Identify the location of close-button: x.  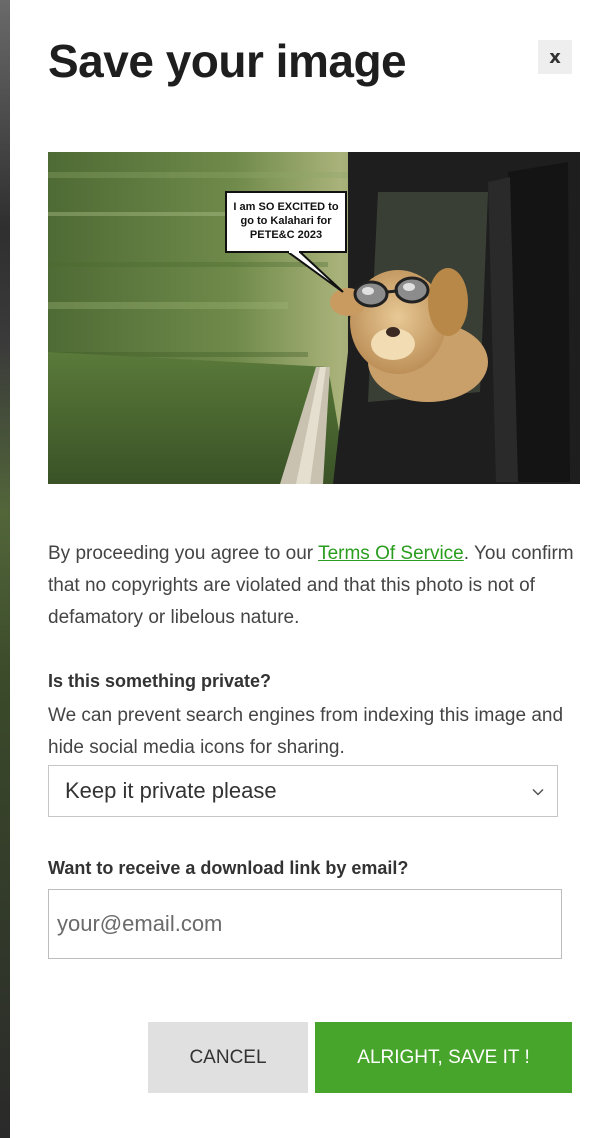
(555, 57).